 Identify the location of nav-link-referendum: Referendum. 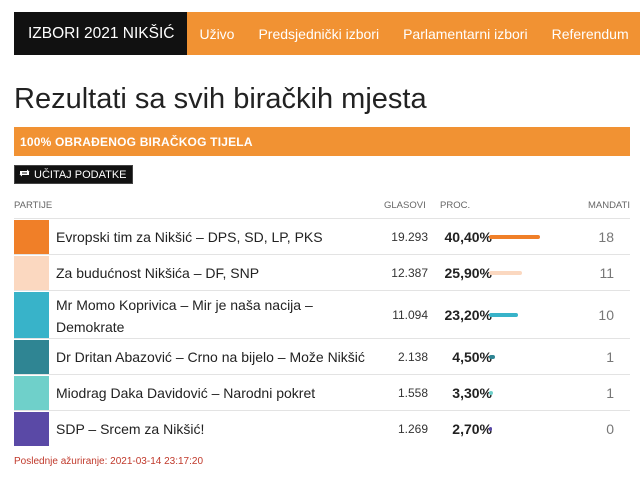
(590, 34).